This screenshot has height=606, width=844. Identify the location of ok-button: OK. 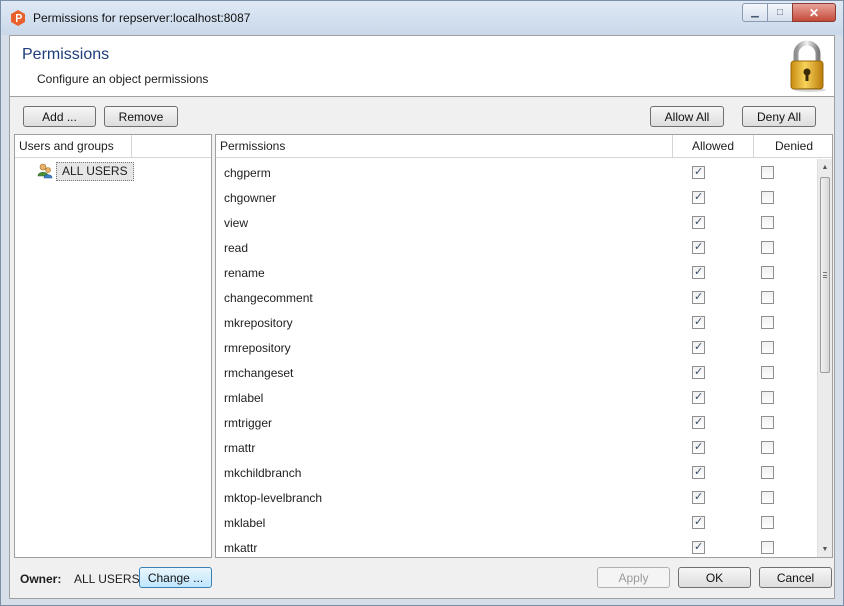
(714, 577).